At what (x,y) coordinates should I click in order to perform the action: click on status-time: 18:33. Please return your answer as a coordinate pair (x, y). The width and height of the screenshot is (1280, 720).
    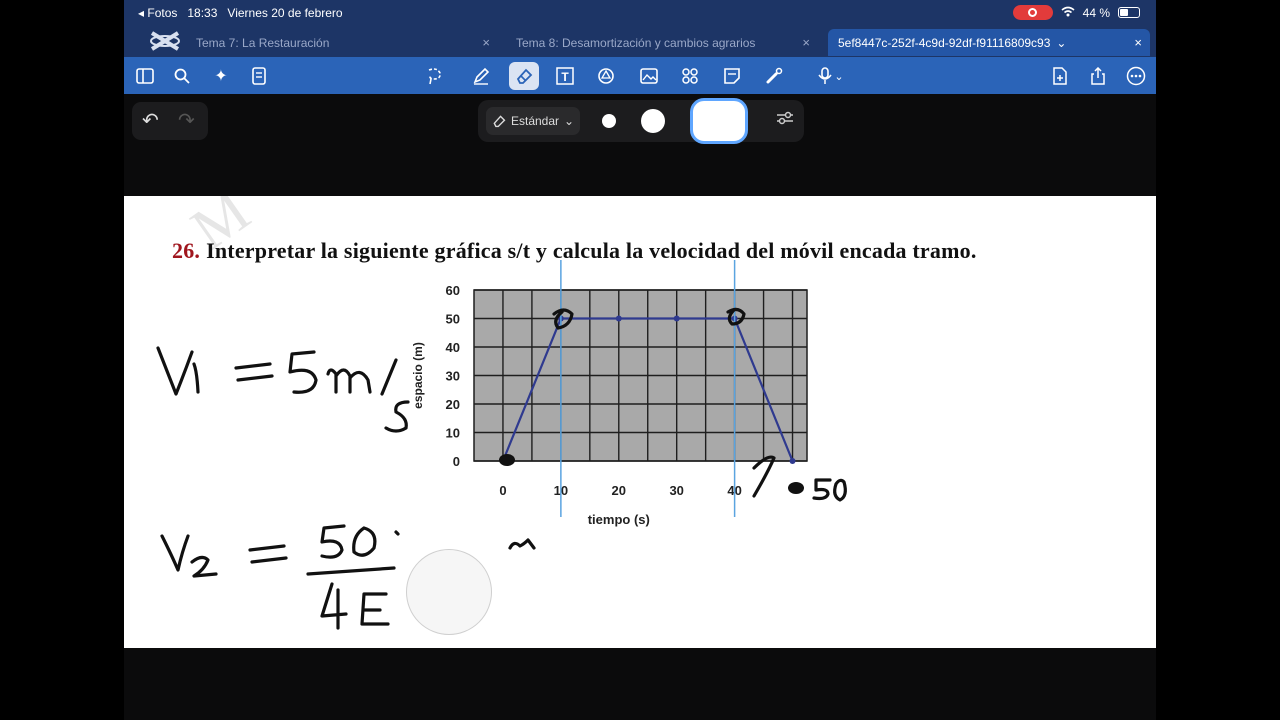
    Looking at the image, I should click on (202, 13).